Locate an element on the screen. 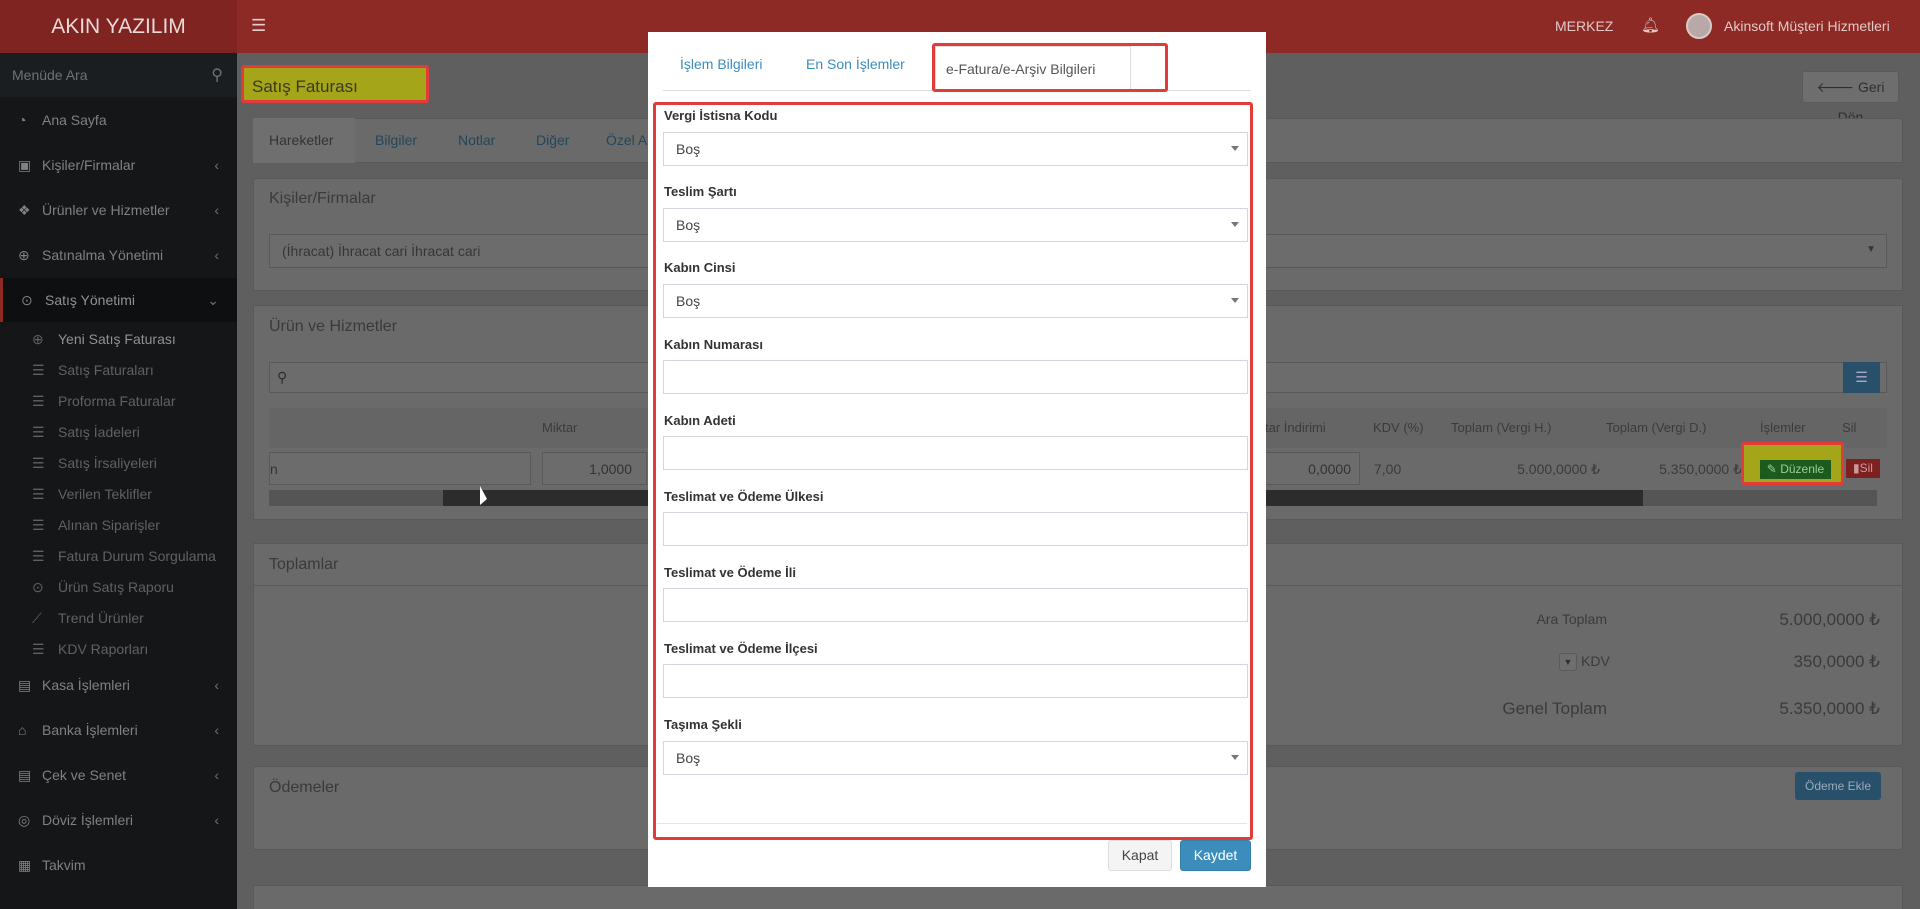 The height and width of the screenshot is (909, 1920). th-total-h: Toplam (Vergi H.) is located at coordinates (1501, 427).